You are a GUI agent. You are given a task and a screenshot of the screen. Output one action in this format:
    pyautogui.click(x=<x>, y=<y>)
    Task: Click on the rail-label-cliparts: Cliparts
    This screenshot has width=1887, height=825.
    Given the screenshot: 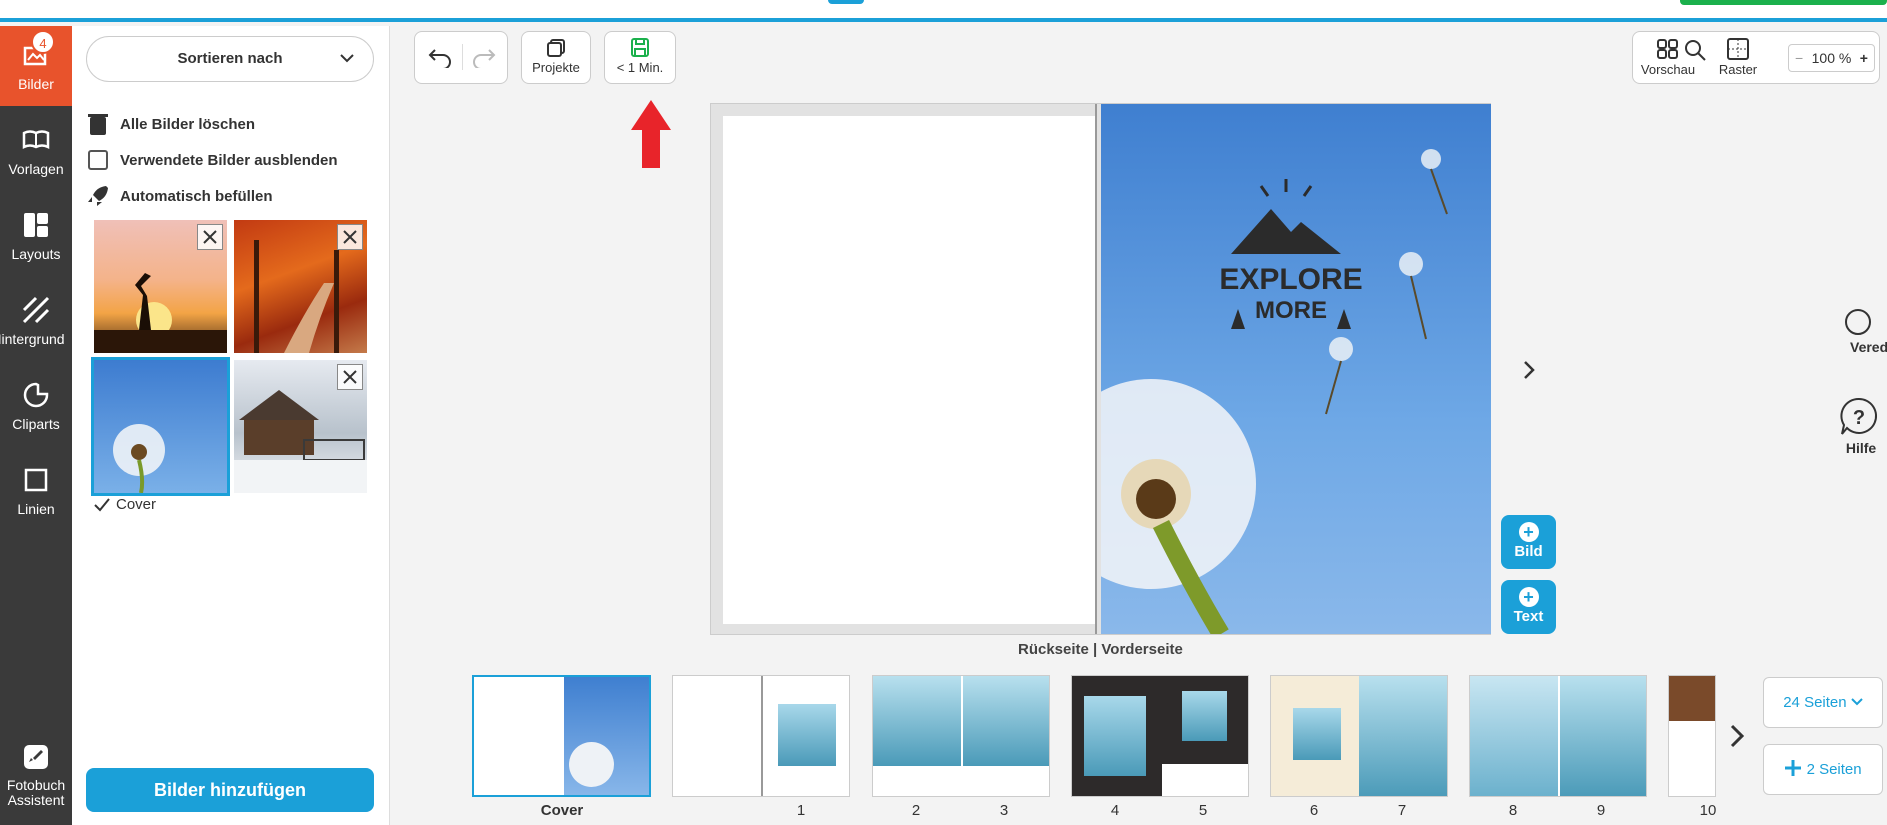 What is the action you would take?
    pyautogui.click(x=36, y=424)
    